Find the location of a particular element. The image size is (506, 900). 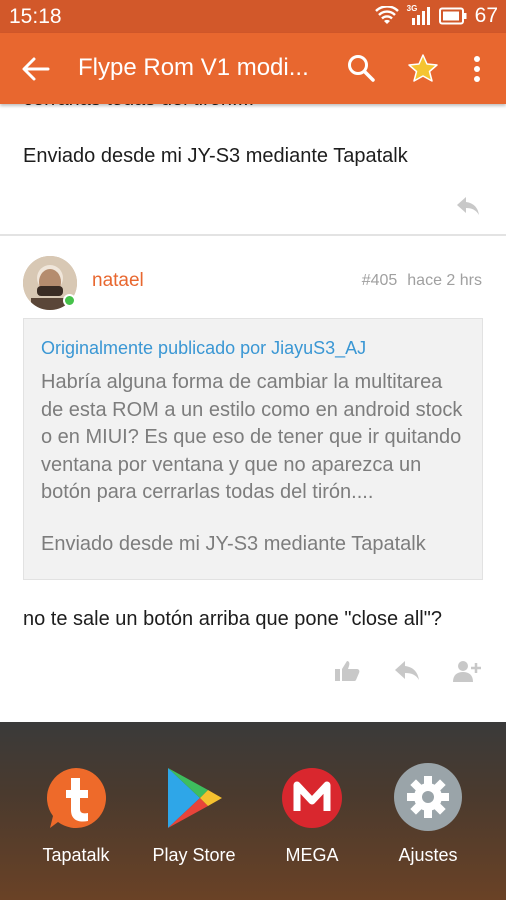

previous-post-signature: Enviado desde mi JY-S3 mediante Tapatalk is located at coordinates (215, 156).